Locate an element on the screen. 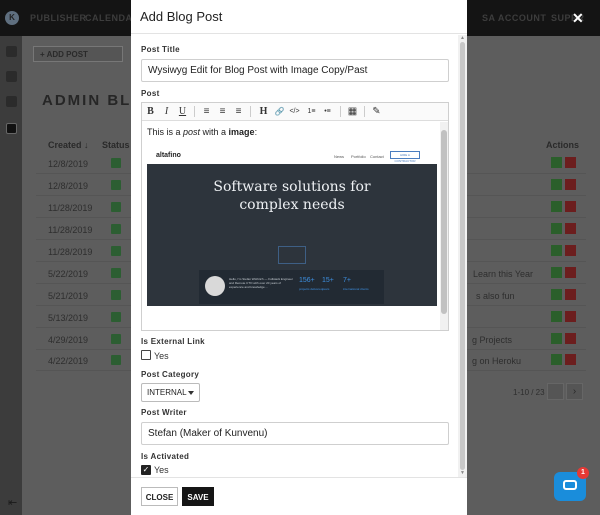 This screenshot has width=600, height=515. row-date: 5/22/2019 is located at coordinates (68, 274).